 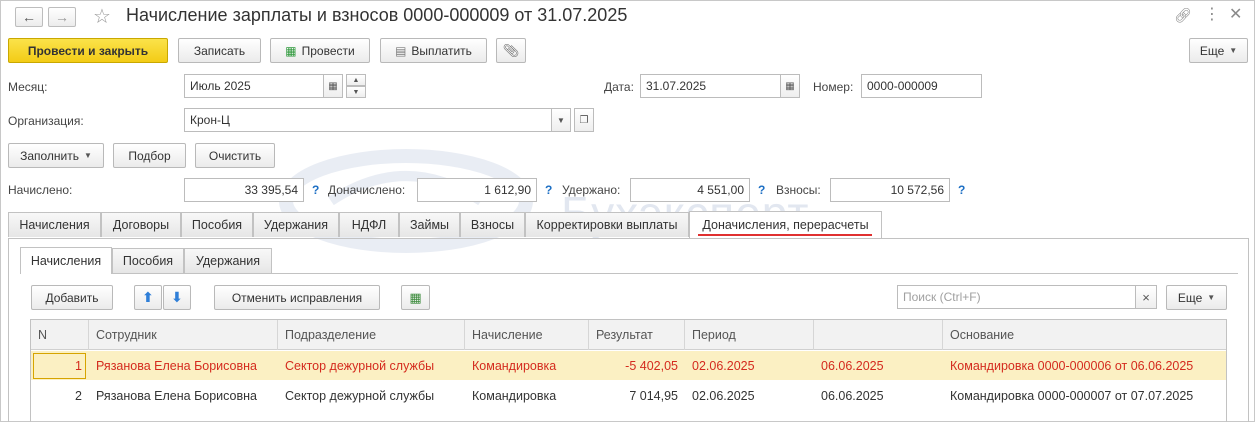 I want to click on more-vertical-icon: ⋮, so click(x=1212, y=14).